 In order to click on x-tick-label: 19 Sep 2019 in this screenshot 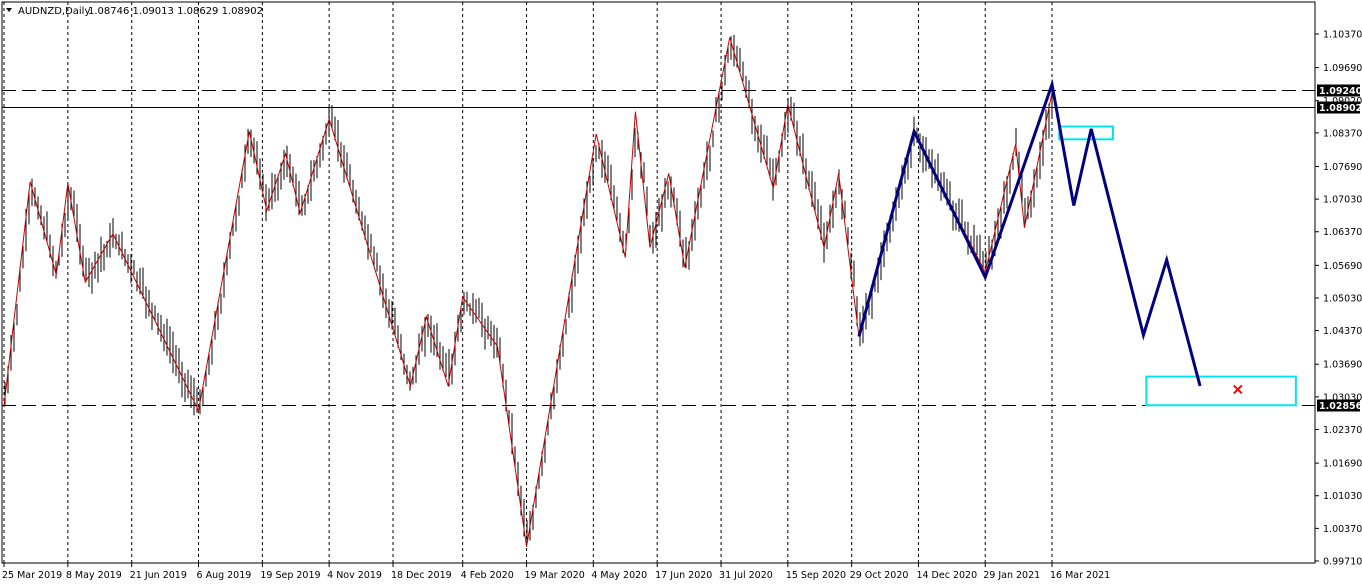, I will do `click(290, 575)`.